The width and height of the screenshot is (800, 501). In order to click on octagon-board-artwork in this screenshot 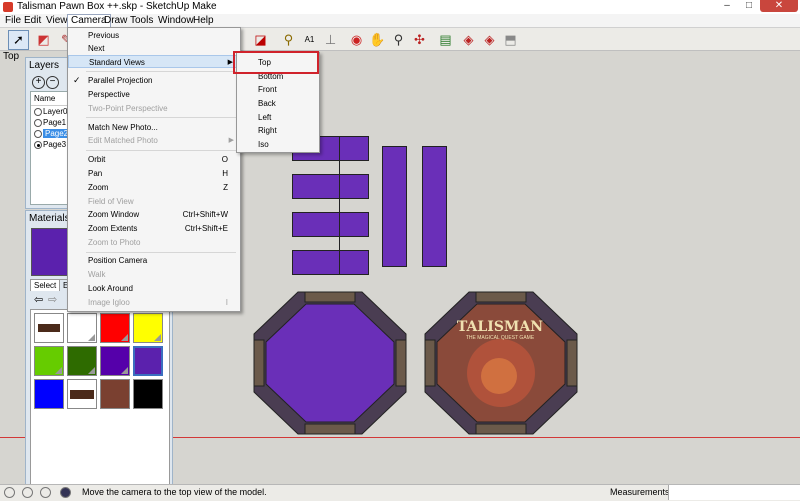, I will do `click(501, 363)`.